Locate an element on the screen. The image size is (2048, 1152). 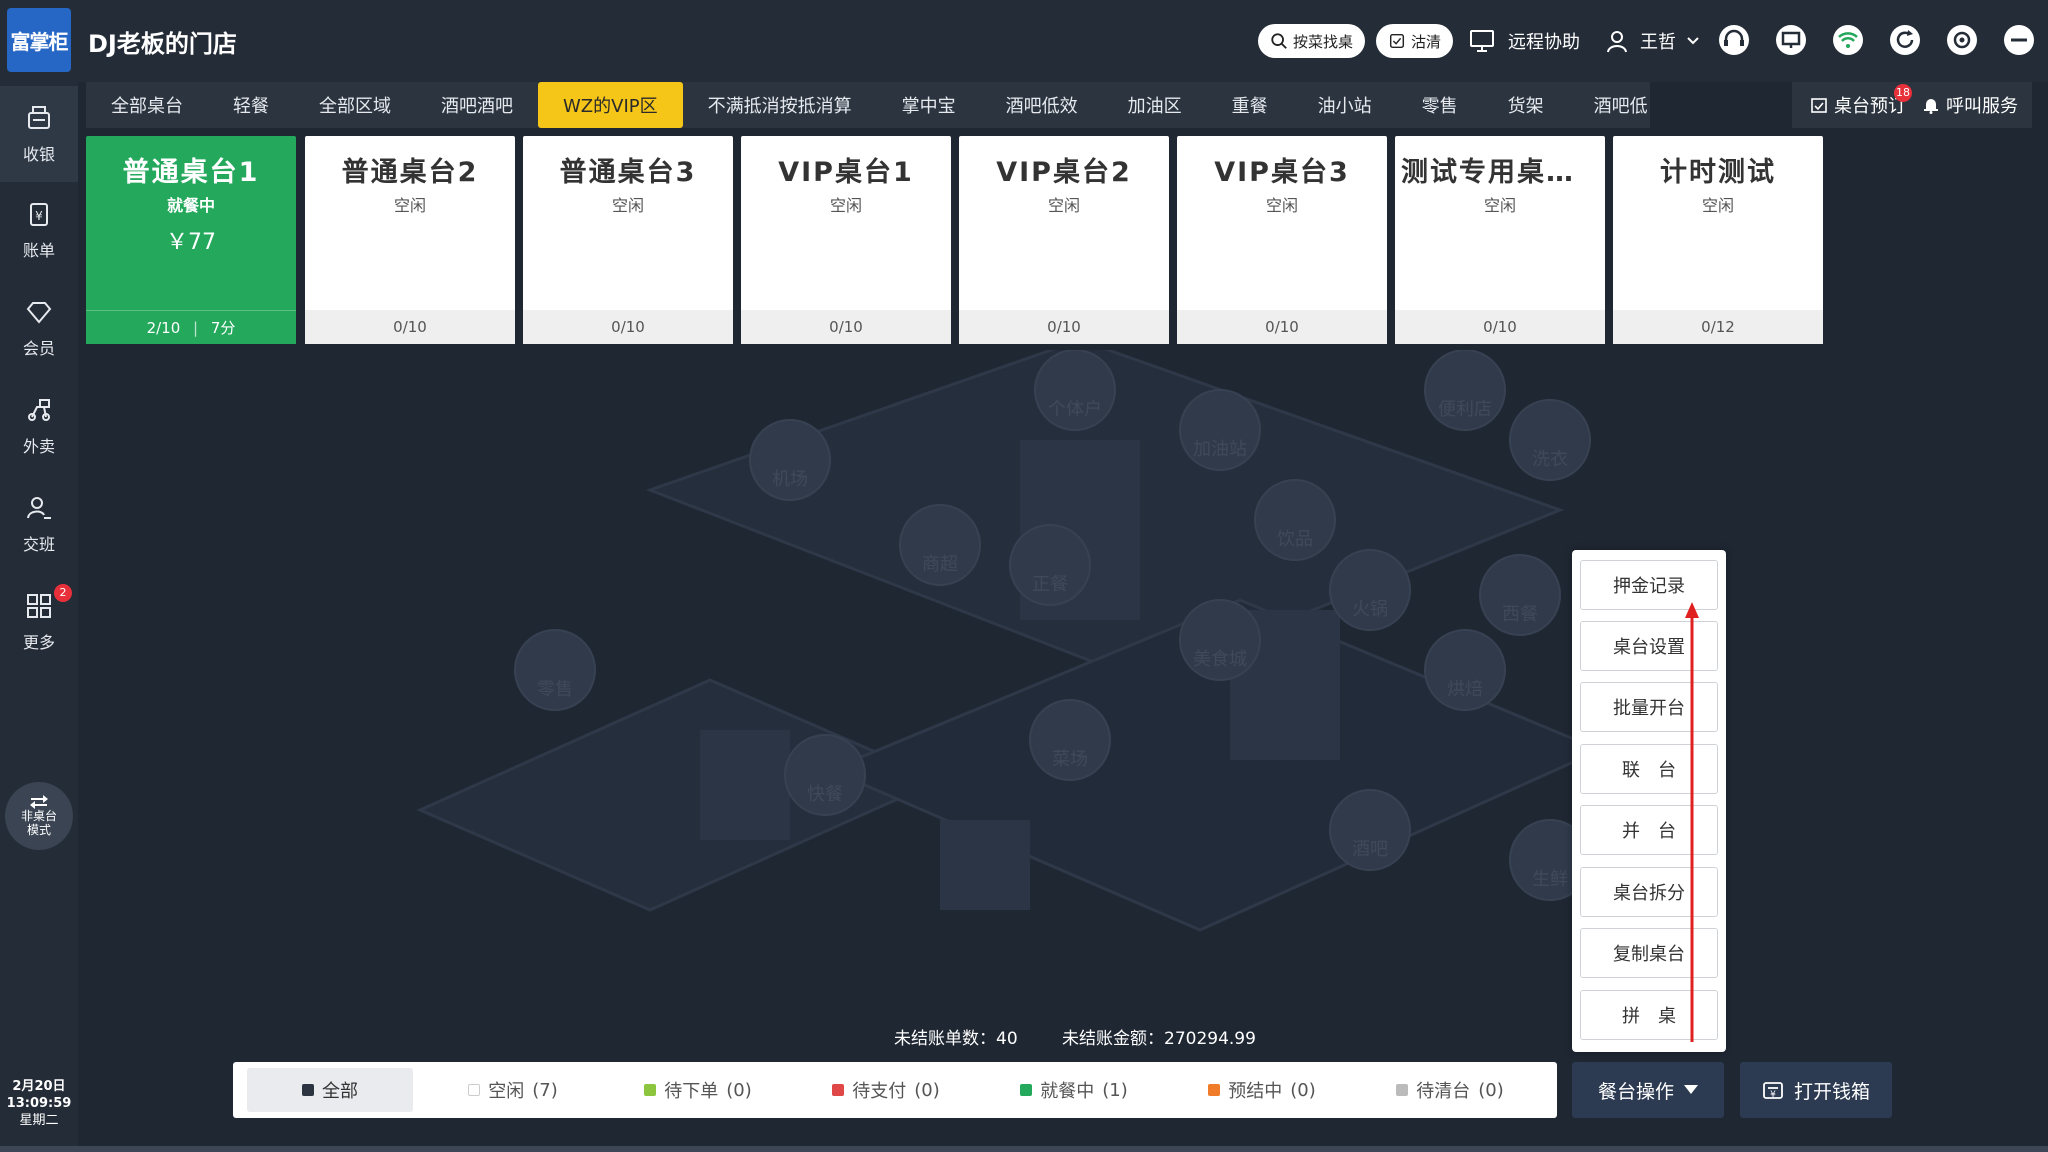
filter-idle: 空闲 (7) is located at coordinates (513, 1090).